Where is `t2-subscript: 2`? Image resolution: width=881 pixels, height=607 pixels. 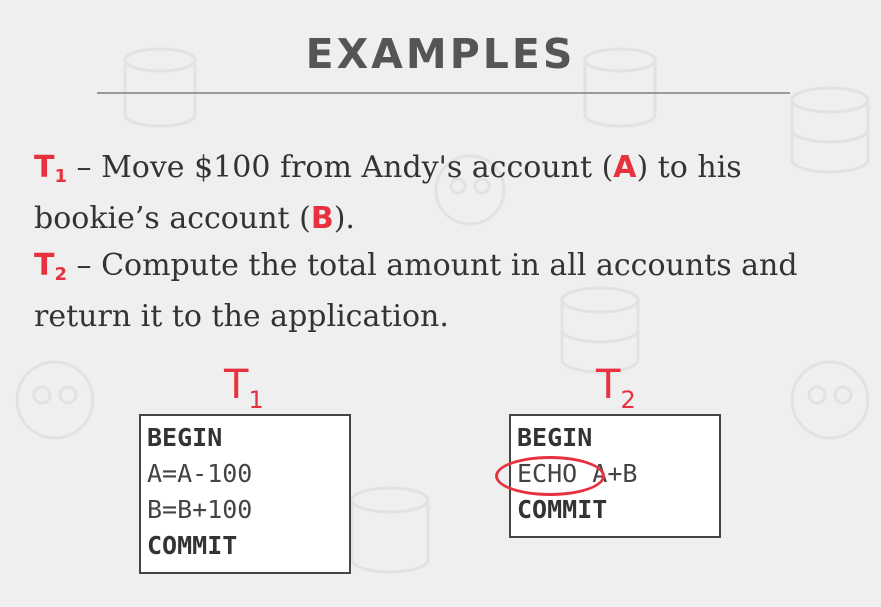 t2-subscript: 2 is located at coordinates (60, 274).